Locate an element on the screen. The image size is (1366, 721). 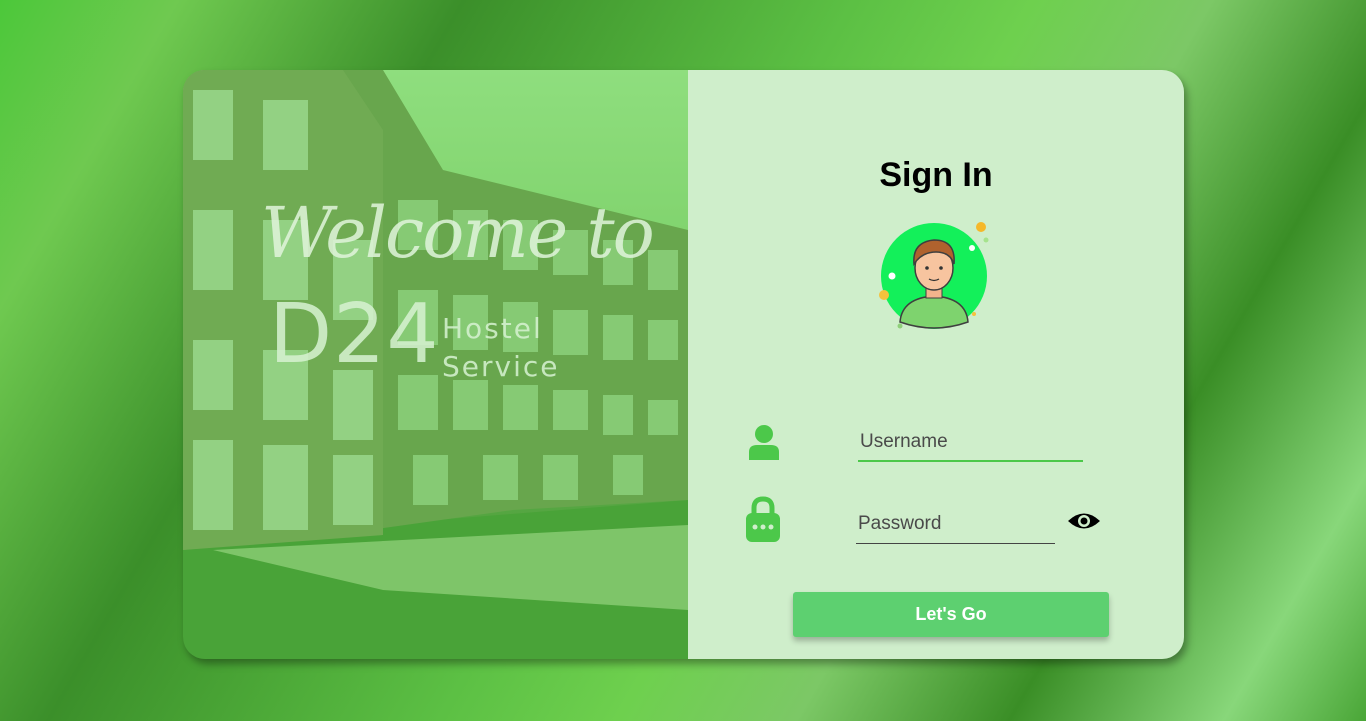
eye-icon is located at coordinates (1084, 521).